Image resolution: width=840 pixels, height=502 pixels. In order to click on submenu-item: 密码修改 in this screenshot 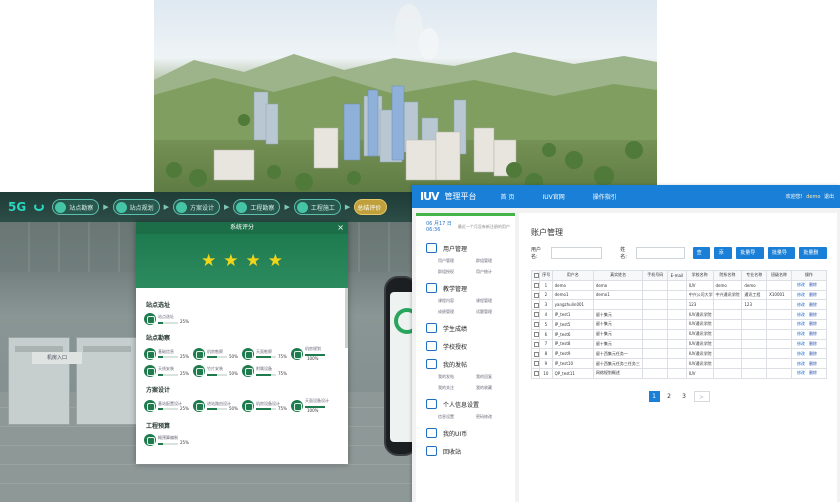, I will do `click(491, 416)`.